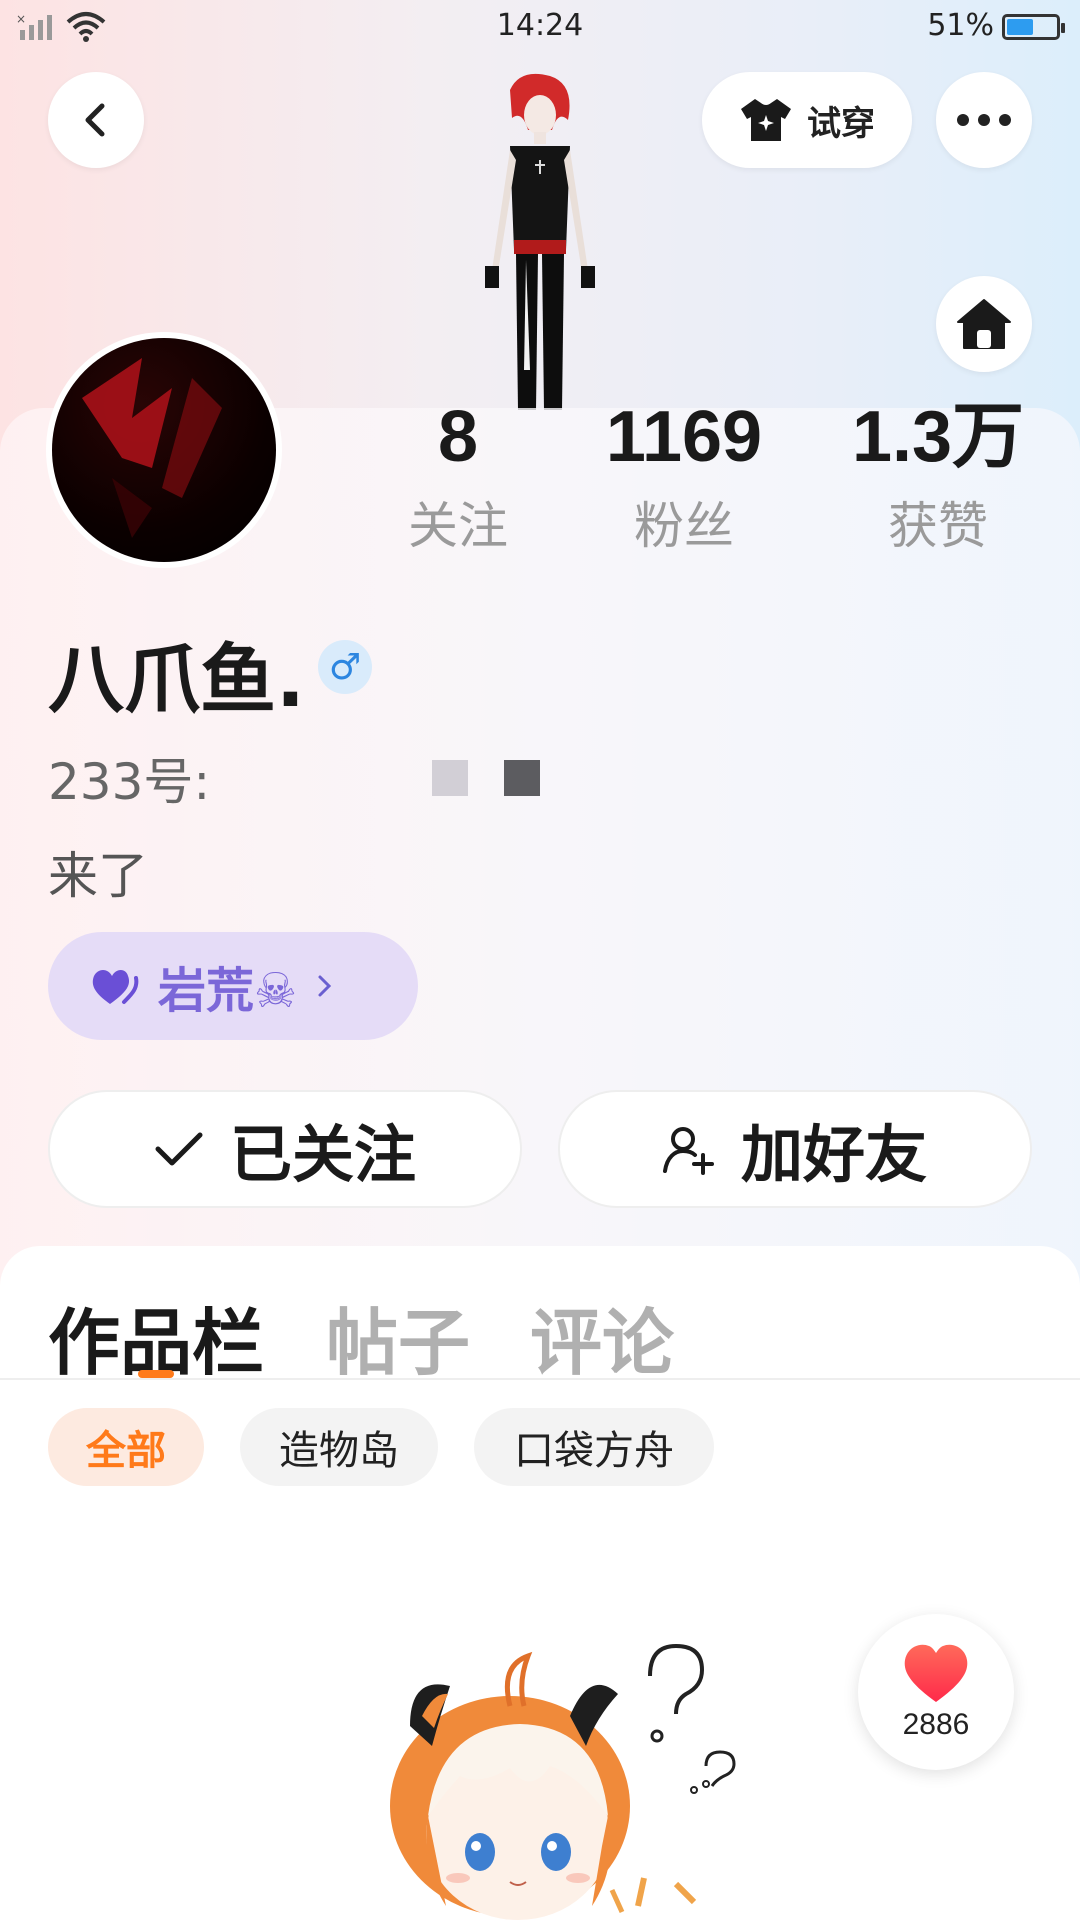  I want to click on home-button, so click(984, 324).